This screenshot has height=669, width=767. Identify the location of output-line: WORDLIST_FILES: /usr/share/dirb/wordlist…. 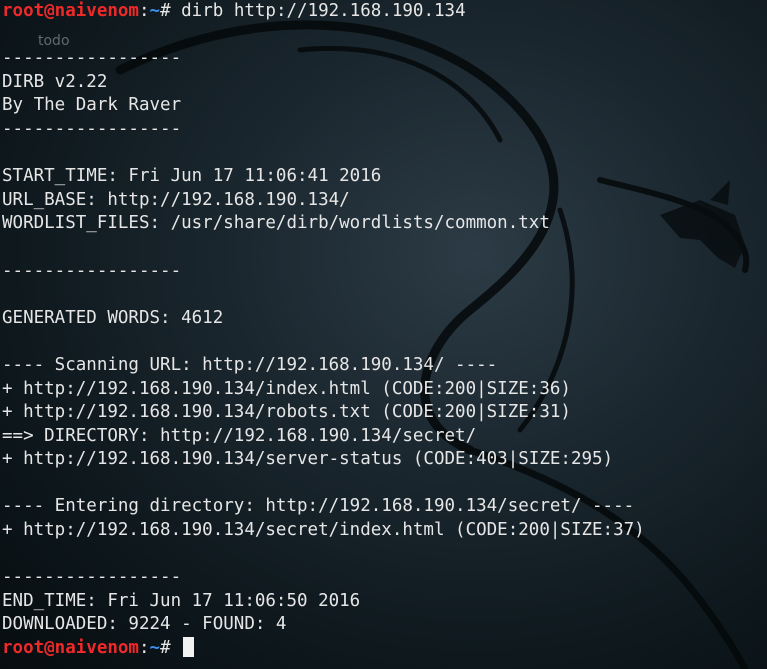
(276, 223).